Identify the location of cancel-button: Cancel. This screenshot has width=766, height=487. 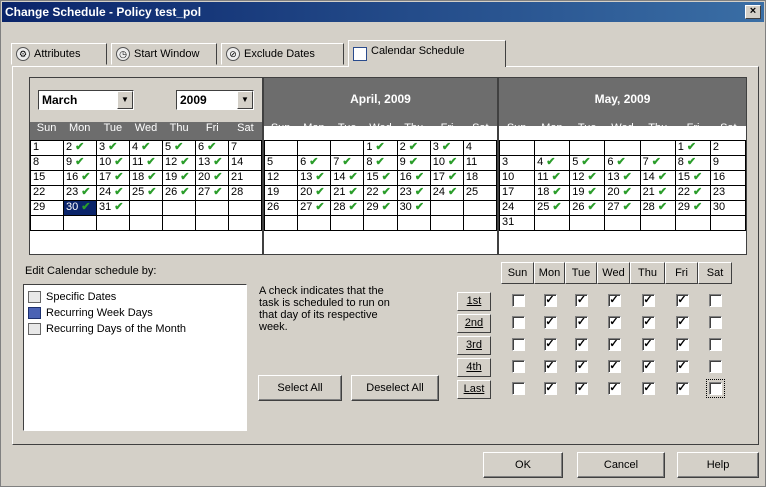
(621, 465).